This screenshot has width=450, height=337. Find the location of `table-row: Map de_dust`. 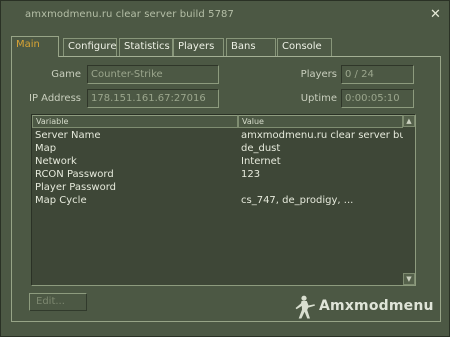

table-row: Map de_dust is located at coordinates (217, 149).